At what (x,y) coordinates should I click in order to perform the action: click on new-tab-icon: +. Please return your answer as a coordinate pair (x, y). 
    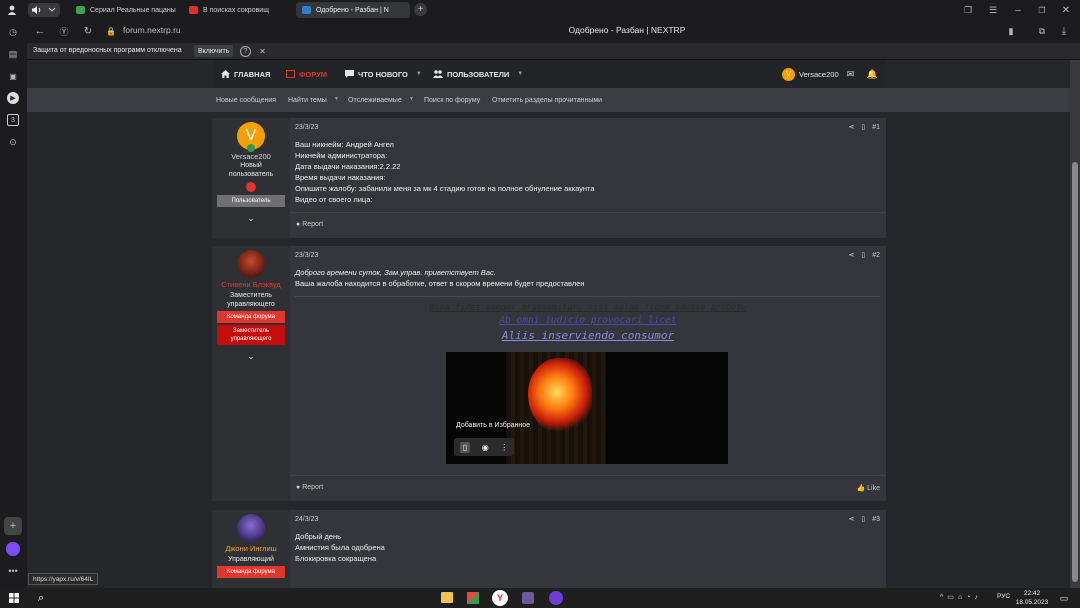
    Looking at the image, I should click on (420, 9).